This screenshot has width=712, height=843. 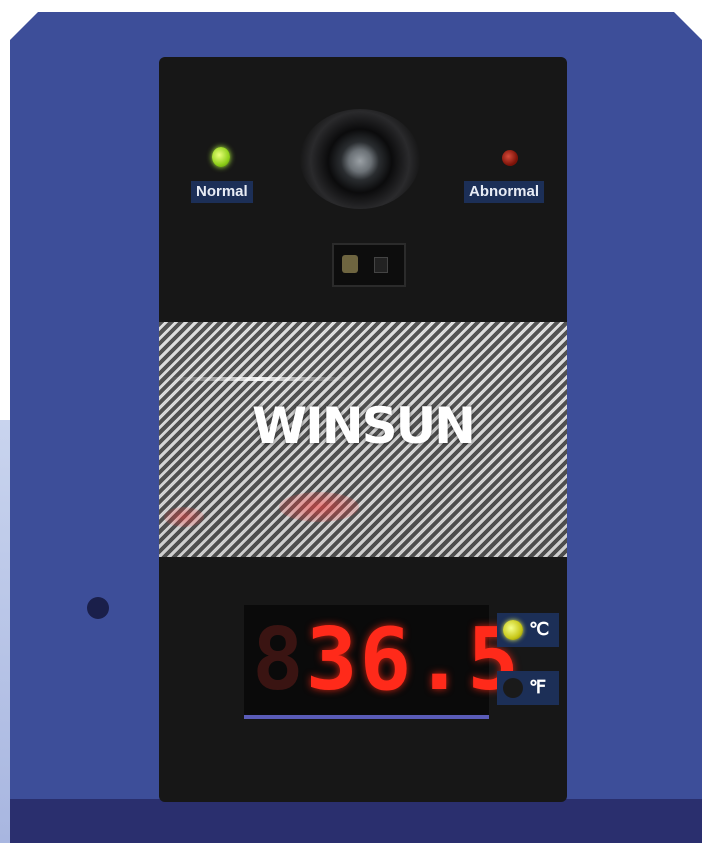 I want to click on fahrenheit-indicator-icon, so click(x=513, y=688).